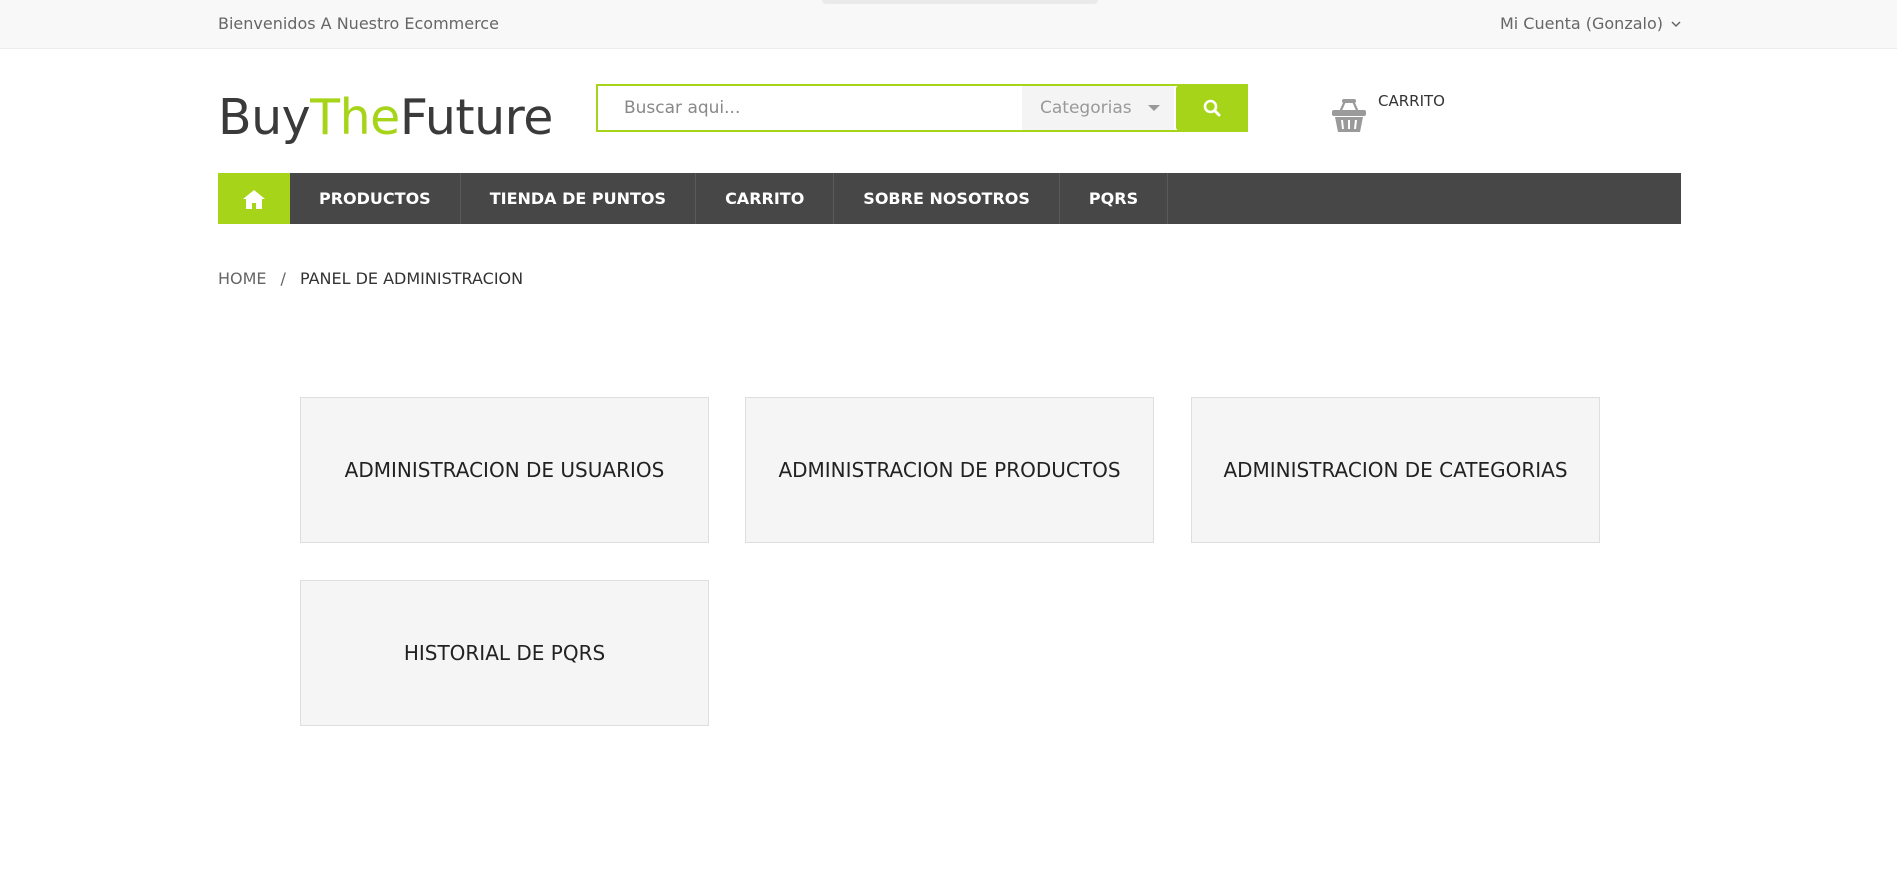  What do you see at coordinates (1387, 114) in the screenshot?
I see `cart-widget: CARRITO` at bounding box center [1387, 114].